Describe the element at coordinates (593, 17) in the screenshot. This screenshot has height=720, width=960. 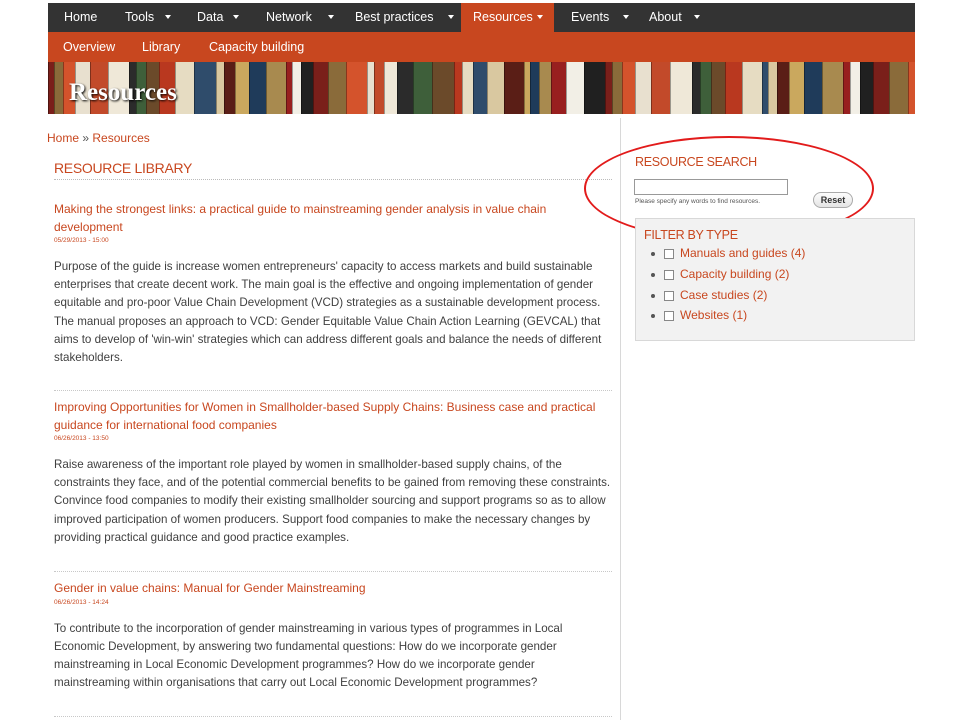
I see `nav-item-events: Events` at that location.